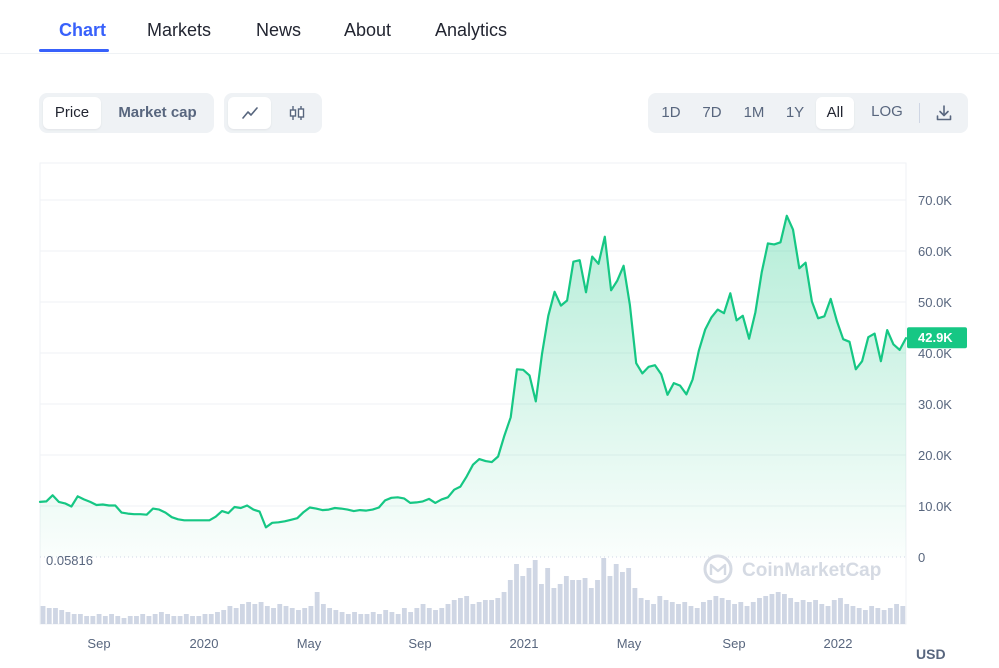 Image resolution: width=999 pixels, height=668 pixels. What do you see at coordinates (524, 643) in the screenshot?
I see `x-tick-label: 2021` at bounding box center [524, 643].